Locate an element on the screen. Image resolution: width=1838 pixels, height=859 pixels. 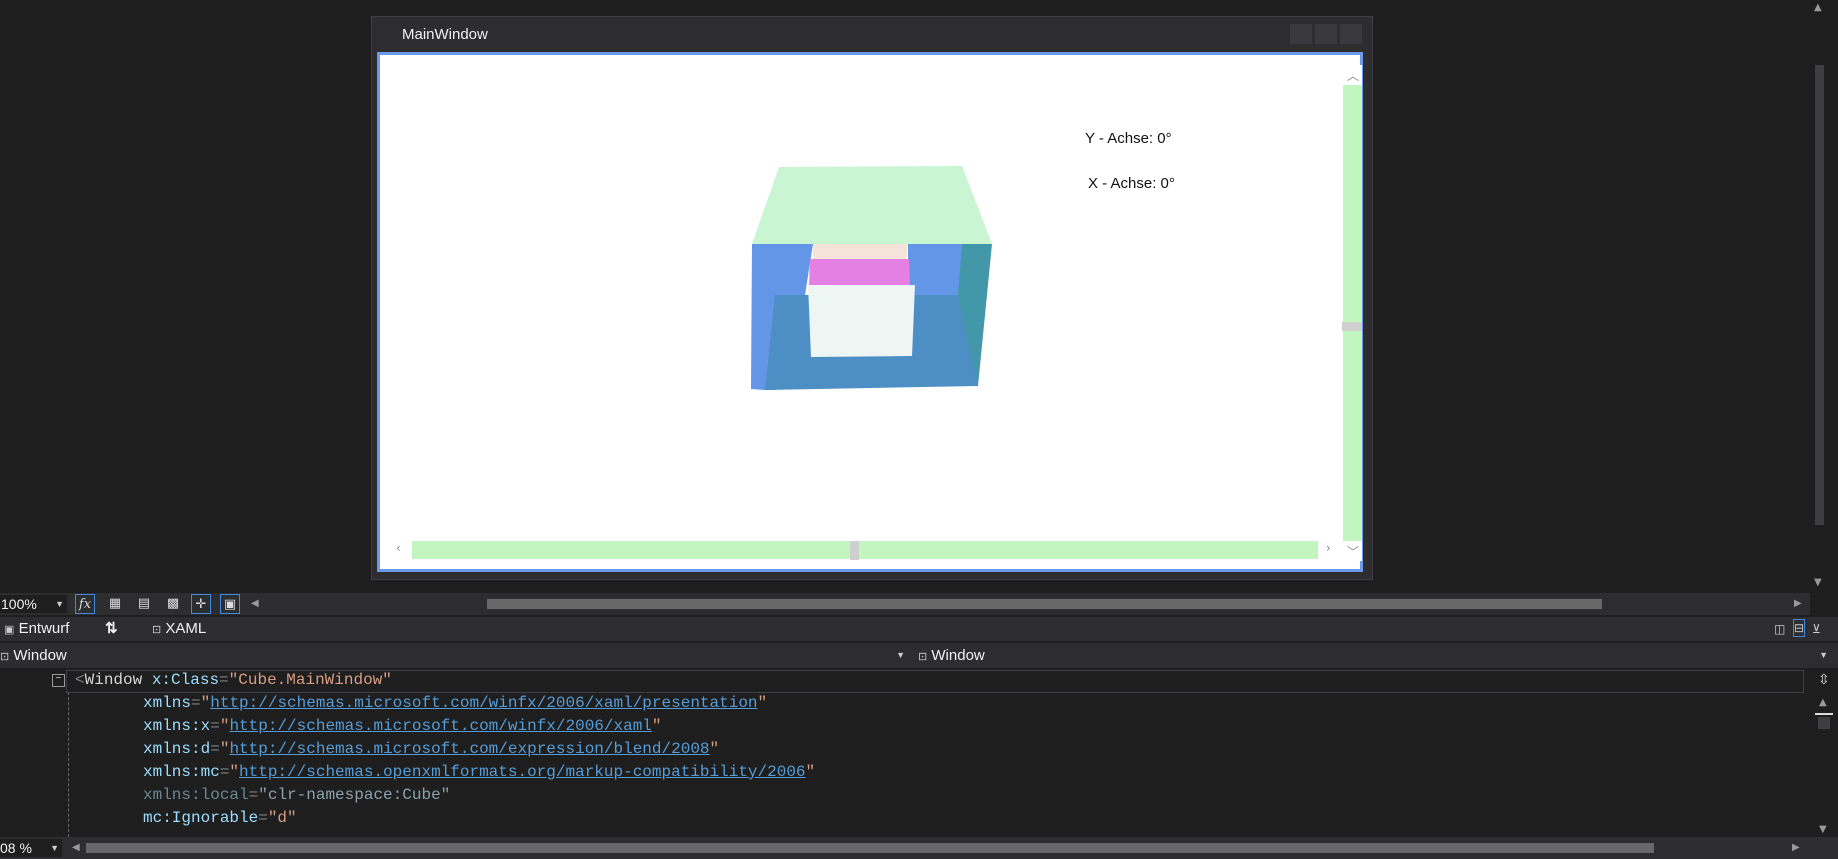
horizontal-split-icon: ⊟ is located at coordinates (1799, 628).